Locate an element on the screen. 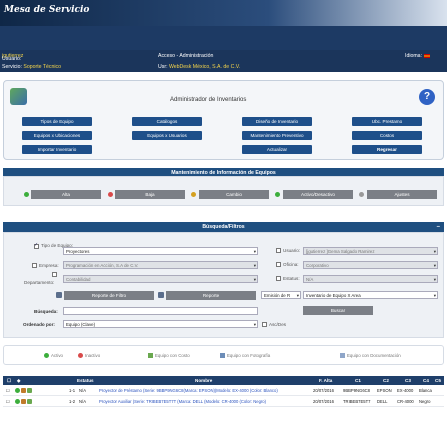 The height and width of the screenshot is (447, 447). equipos-ubicaciones-button: Equipos x Ubicaciones is located at coordinates (57, 135).